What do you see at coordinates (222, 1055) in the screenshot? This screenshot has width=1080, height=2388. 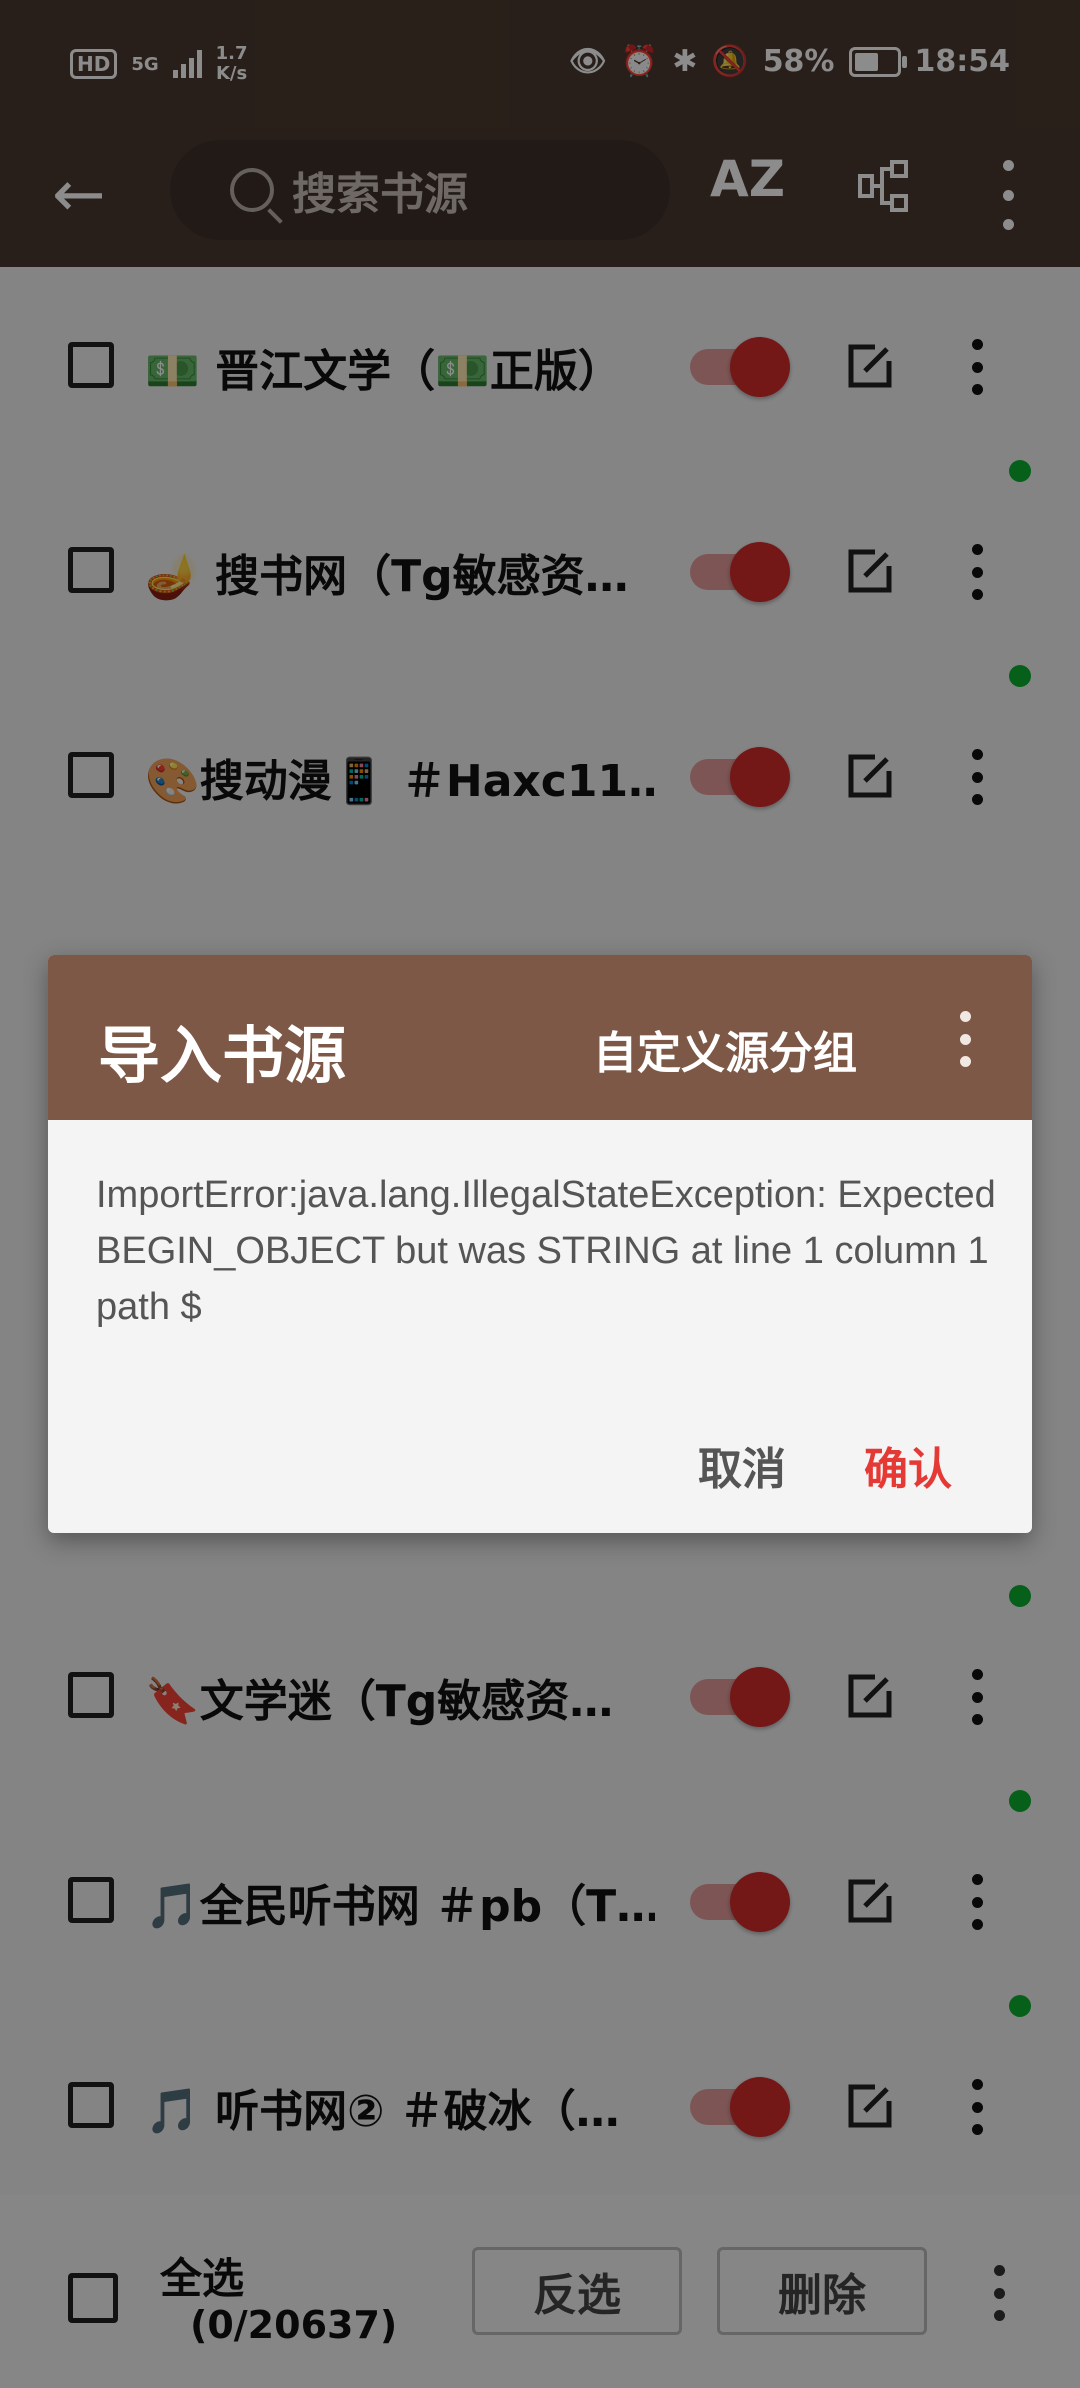 I see `dialog-title: 导入书源` at bounding box center [222, 1055].